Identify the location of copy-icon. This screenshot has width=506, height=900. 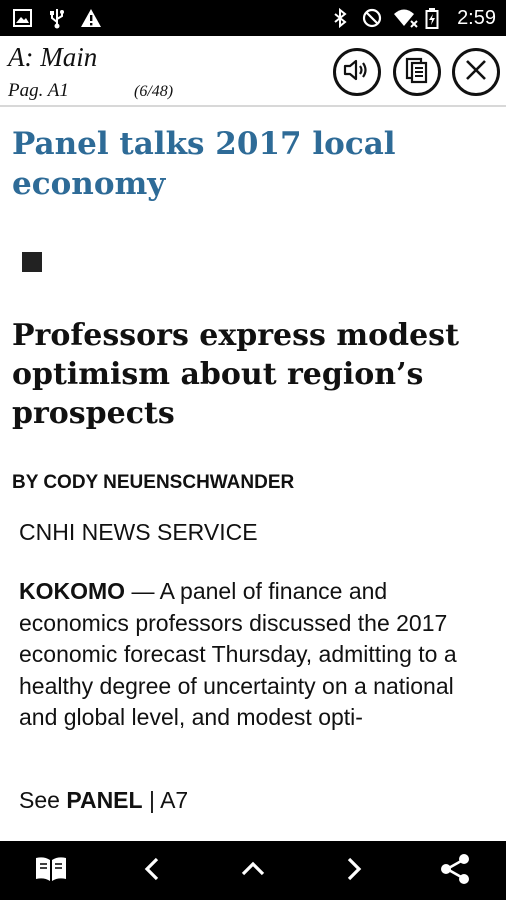
(417, 72).